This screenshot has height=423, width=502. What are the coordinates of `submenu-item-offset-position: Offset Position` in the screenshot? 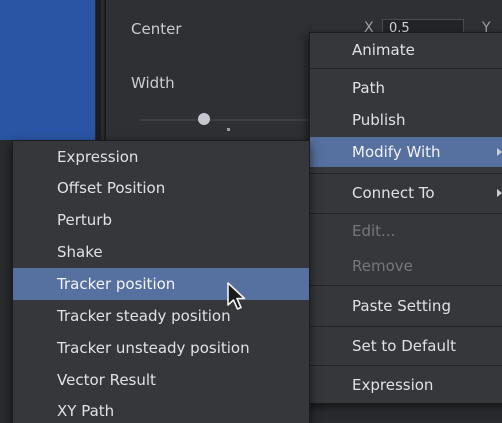 It's located at (161, 188).